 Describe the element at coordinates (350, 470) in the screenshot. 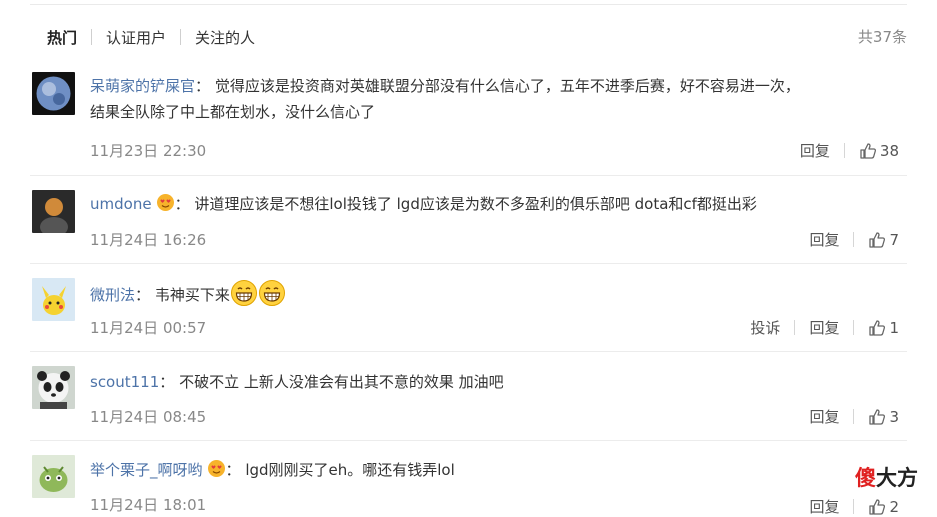

I see `comment-text: lgd刚刚买了eh。哪还有钱弄lol` at that location.